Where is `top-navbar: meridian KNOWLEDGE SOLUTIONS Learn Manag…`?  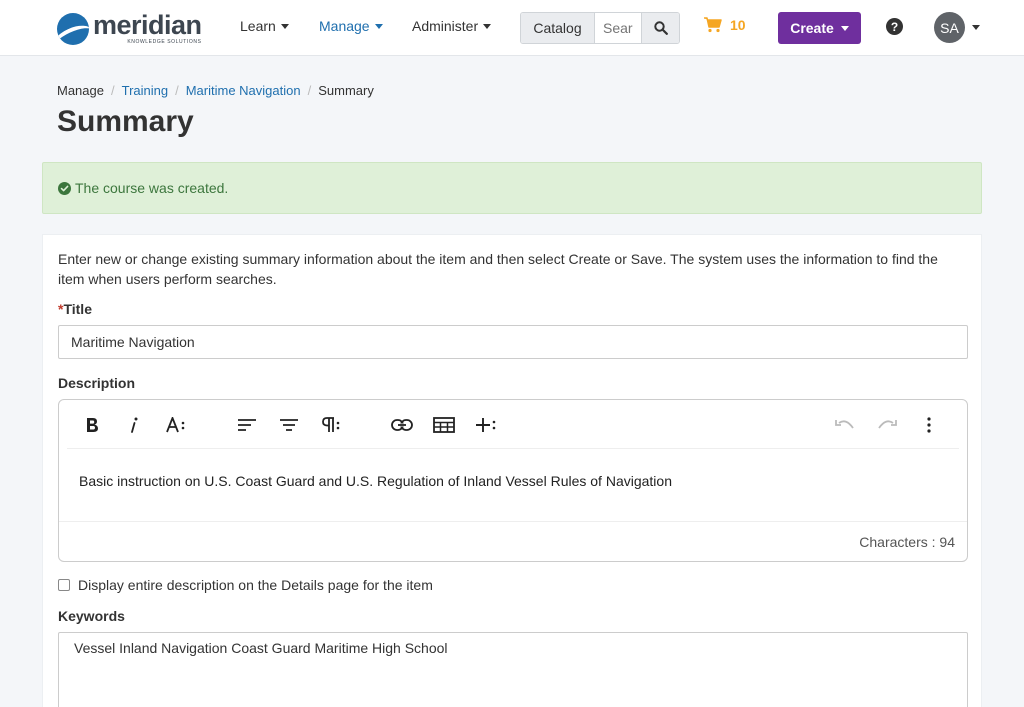
top-navbar: meridian KNOWLEDGE SOLUTIONS Learn Manag… is located at coordinates (512, 28).